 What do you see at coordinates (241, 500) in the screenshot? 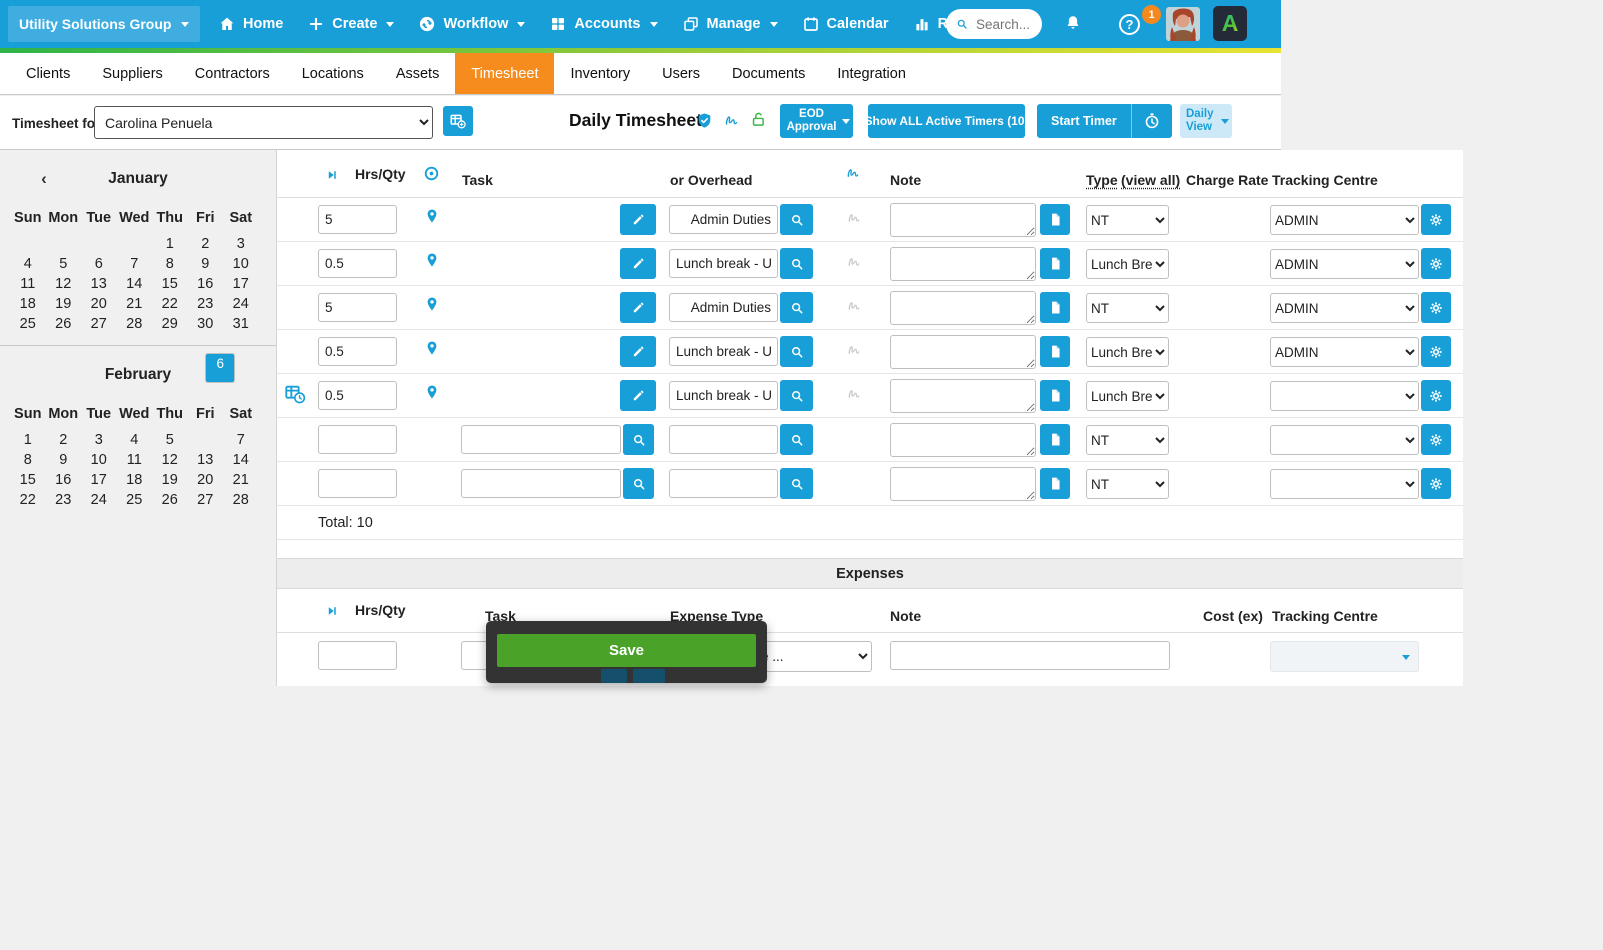
I see `calendar-day: 28` at bounding box center [241, 500].